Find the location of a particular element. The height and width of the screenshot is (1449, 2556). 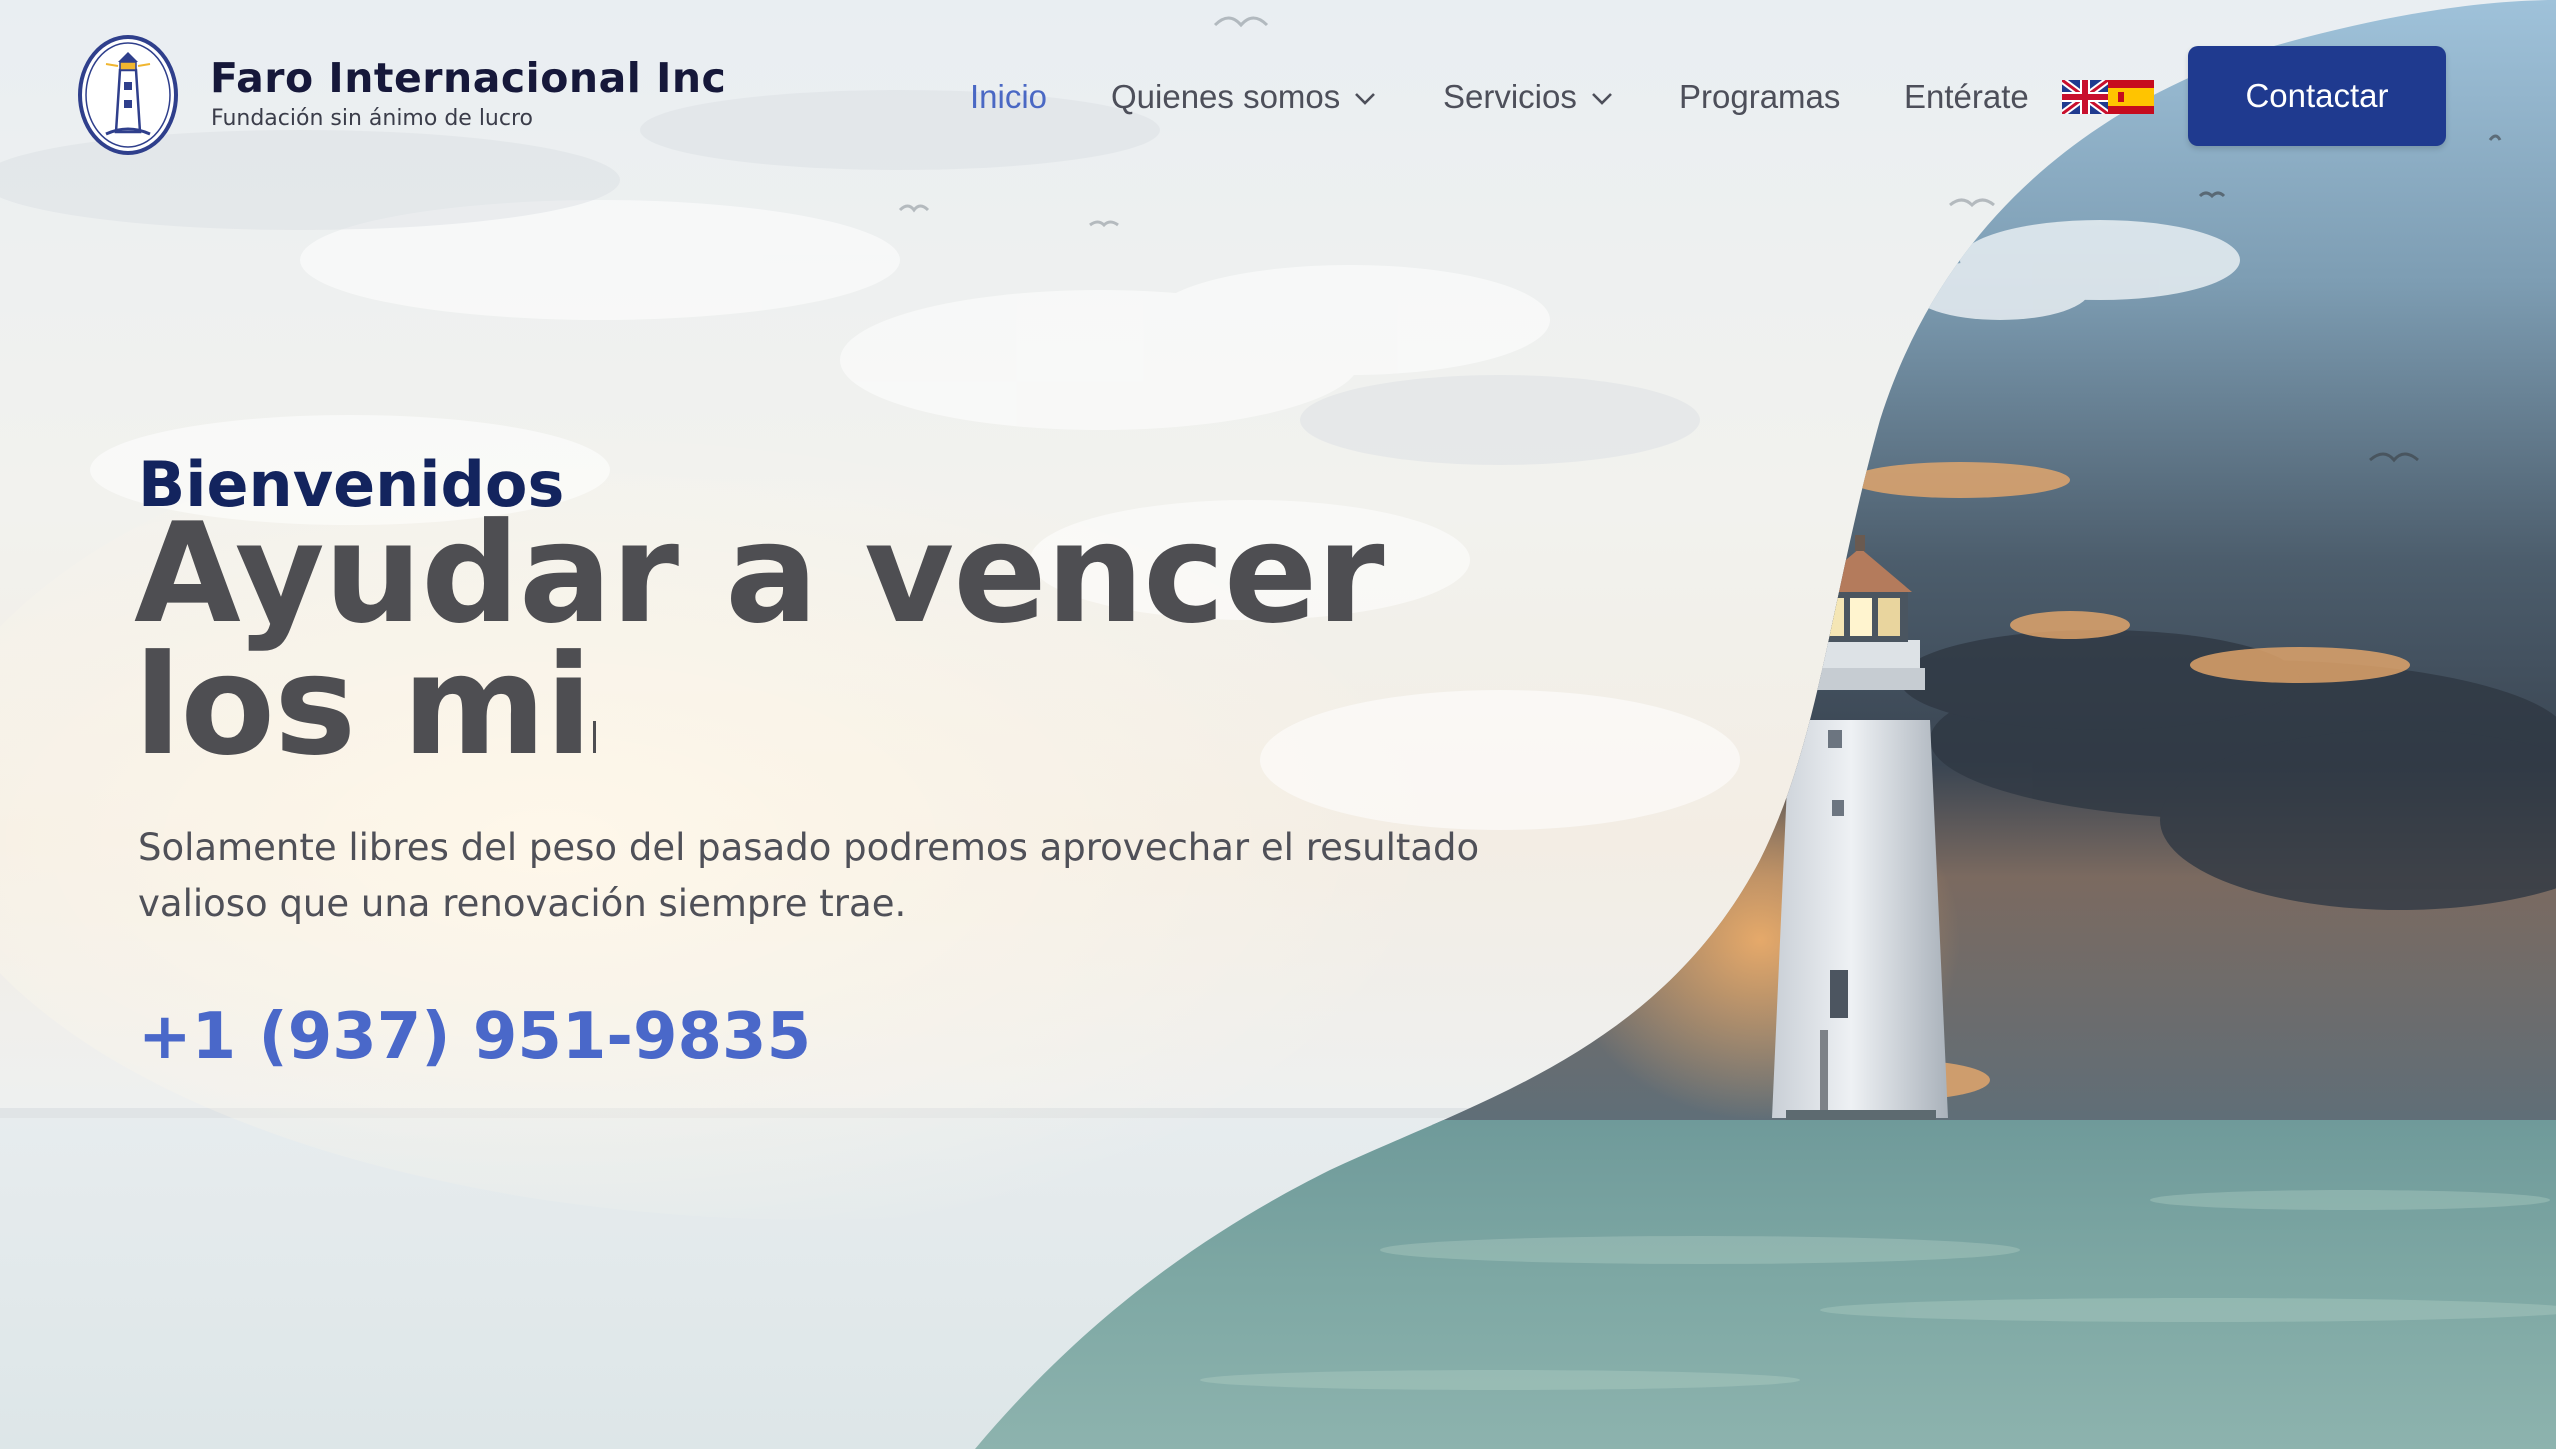

typing-caret is located at coordinates (595, 737).